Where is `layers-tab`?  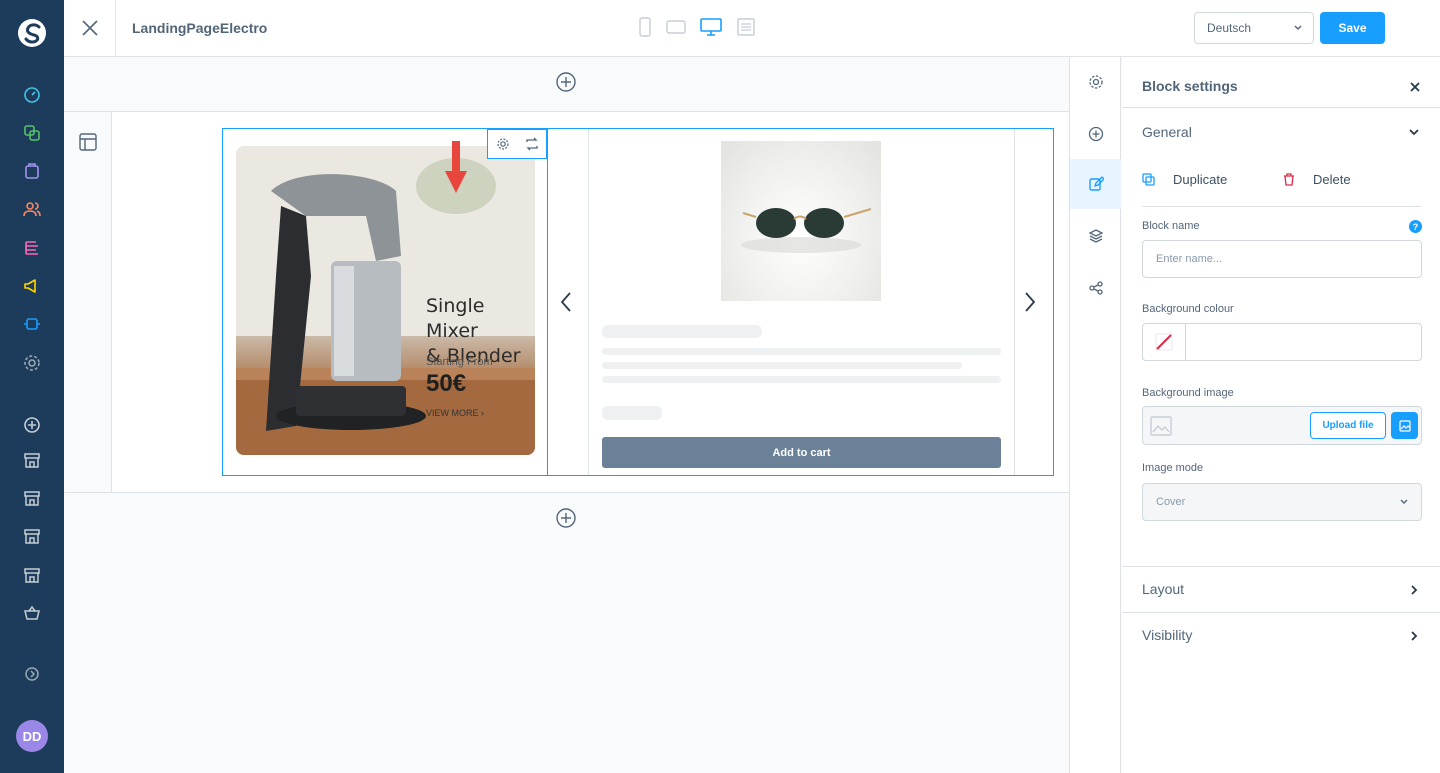 layers-tab is located at coordinates (1095, 236).